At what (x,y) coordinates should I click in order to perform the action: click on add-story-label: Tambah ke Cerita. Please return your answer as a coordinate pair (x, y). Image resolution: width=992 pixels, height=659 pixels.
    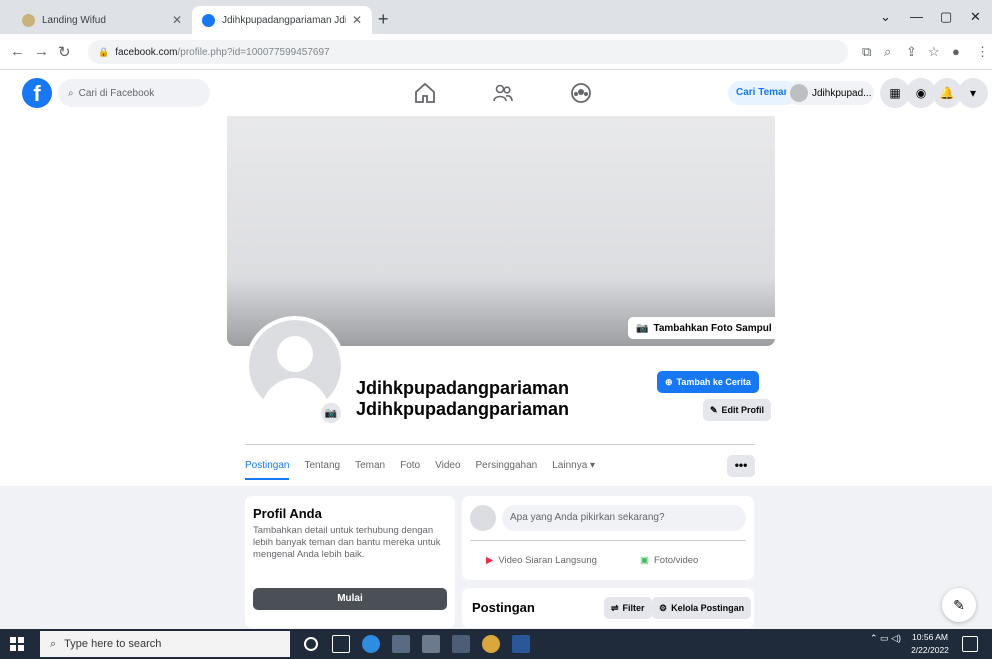
    Looking at the image, I should click on (713, 382).